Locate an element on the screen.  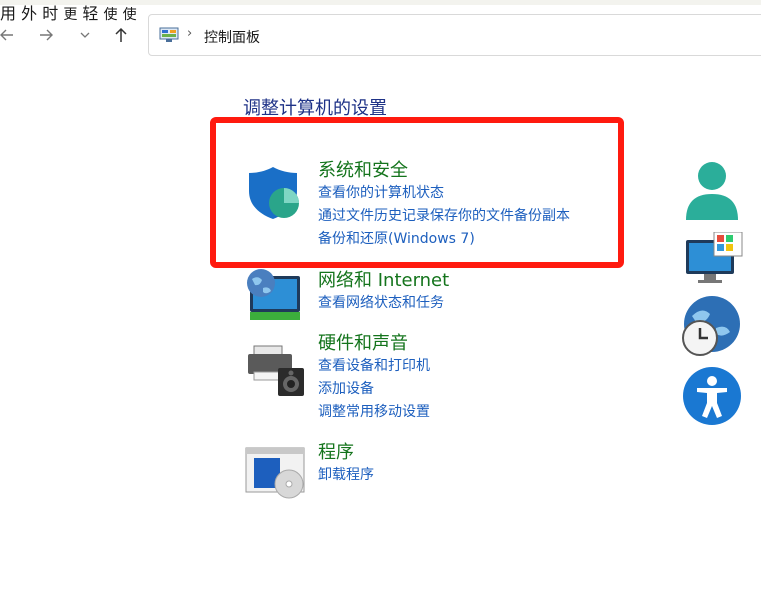
category-title-network-internet: 网络和 Internet is located at coordinates (383, 281).